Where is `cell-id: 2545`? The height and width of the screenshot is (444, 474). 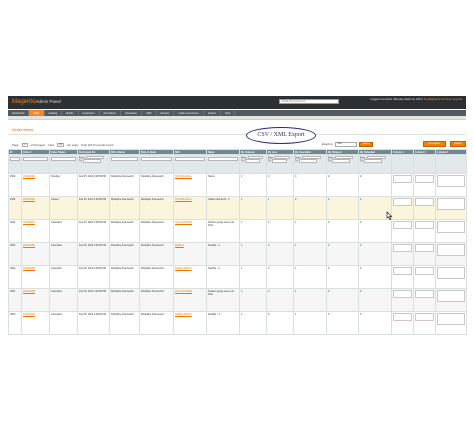
cell-id: 2545 is located at coordinates (15, 208).